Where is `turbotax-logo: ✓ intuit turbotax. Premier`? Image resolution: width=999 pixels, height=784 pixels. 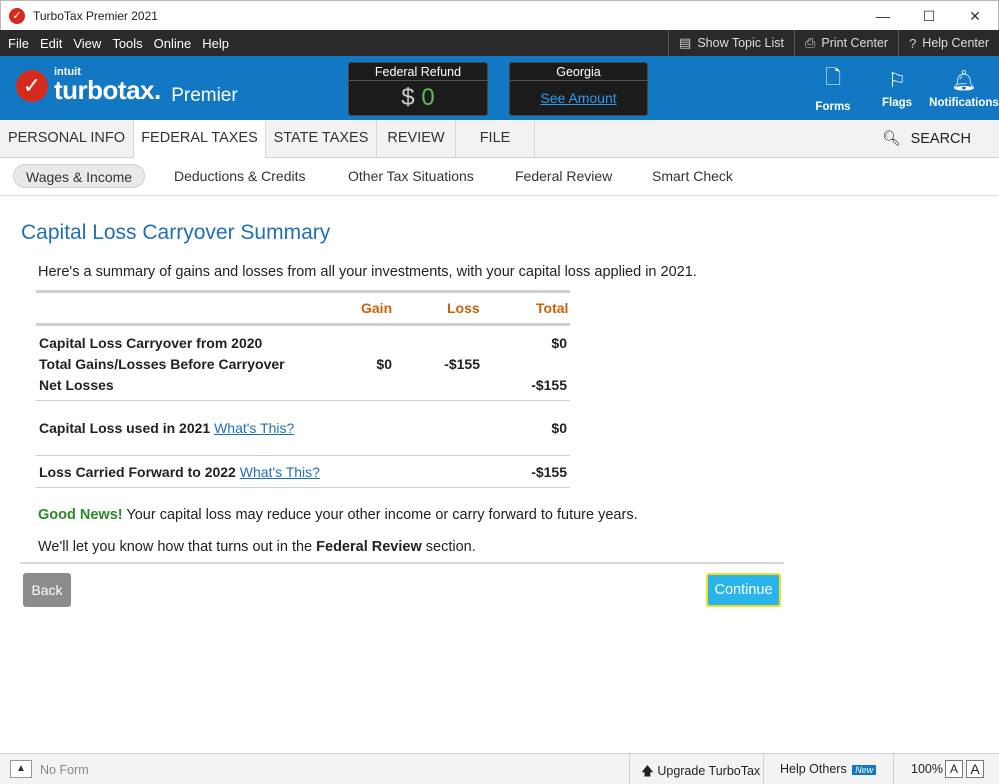
turbotax-logo: ✓ intuit turbotax. Premier is located at coordinates (127, 86).